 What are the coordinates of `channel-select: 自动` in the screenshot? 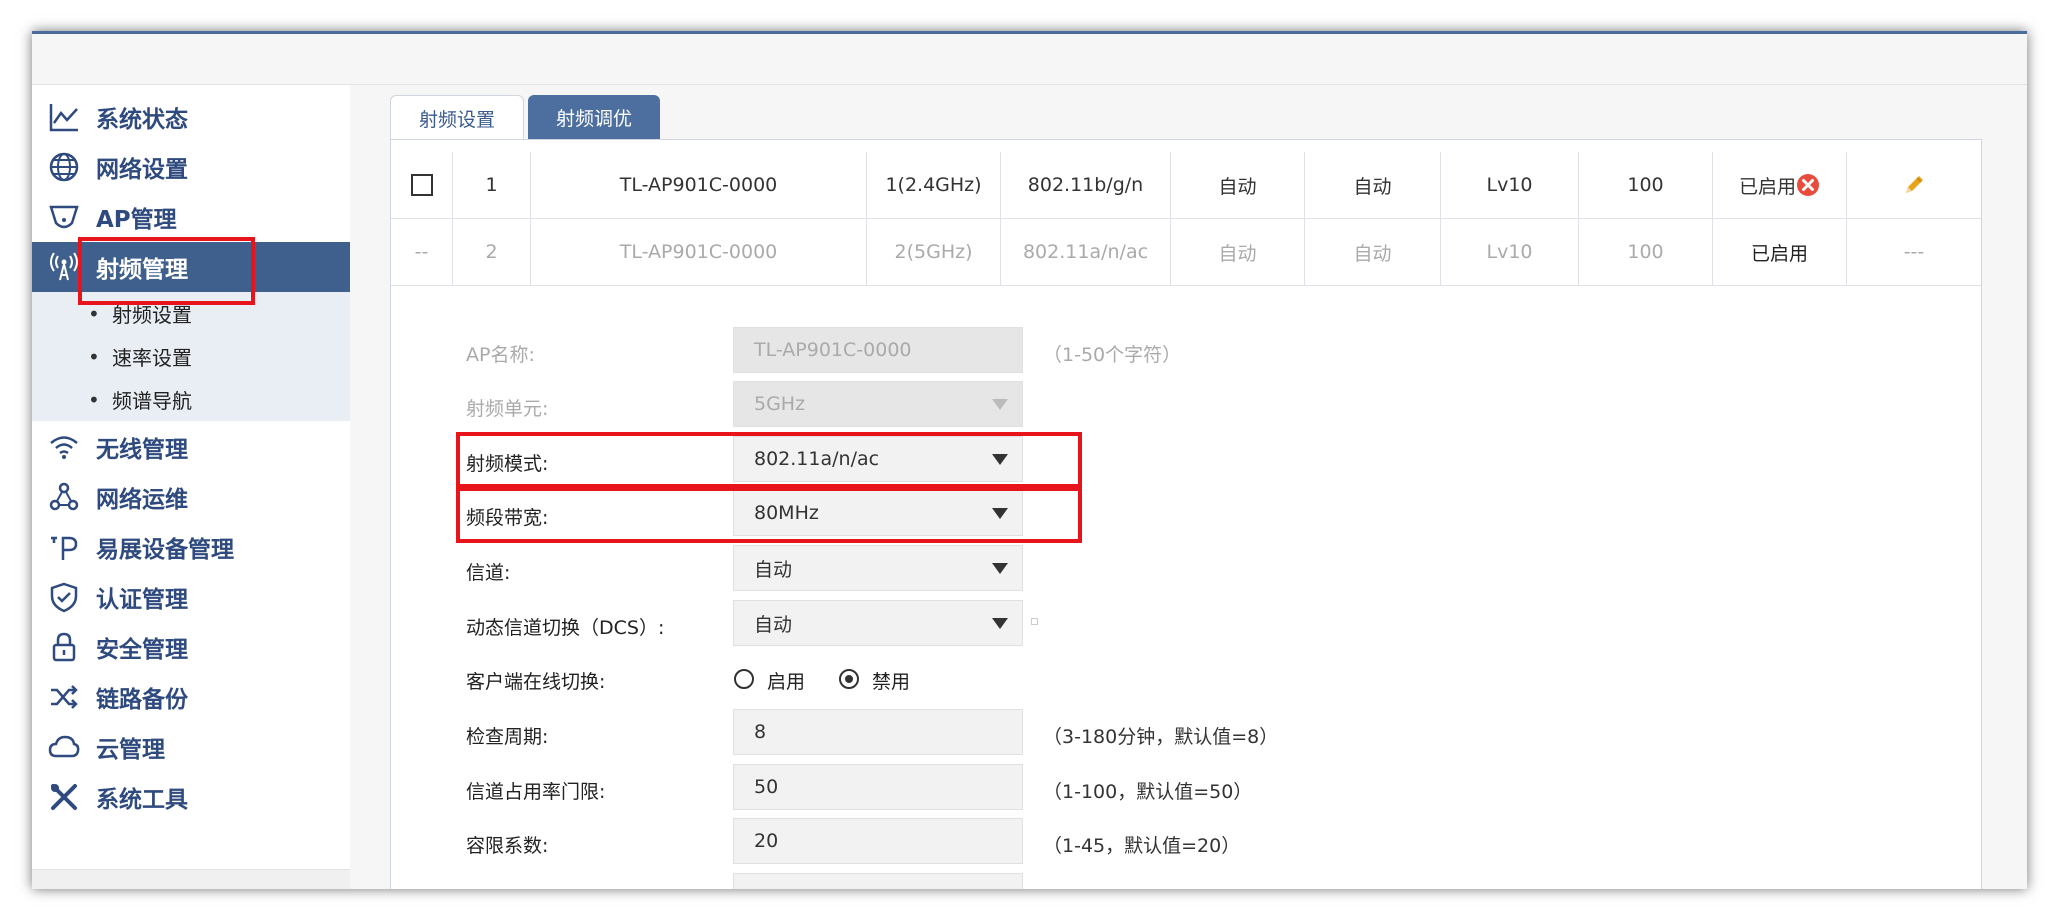 It's located at (878, 568).